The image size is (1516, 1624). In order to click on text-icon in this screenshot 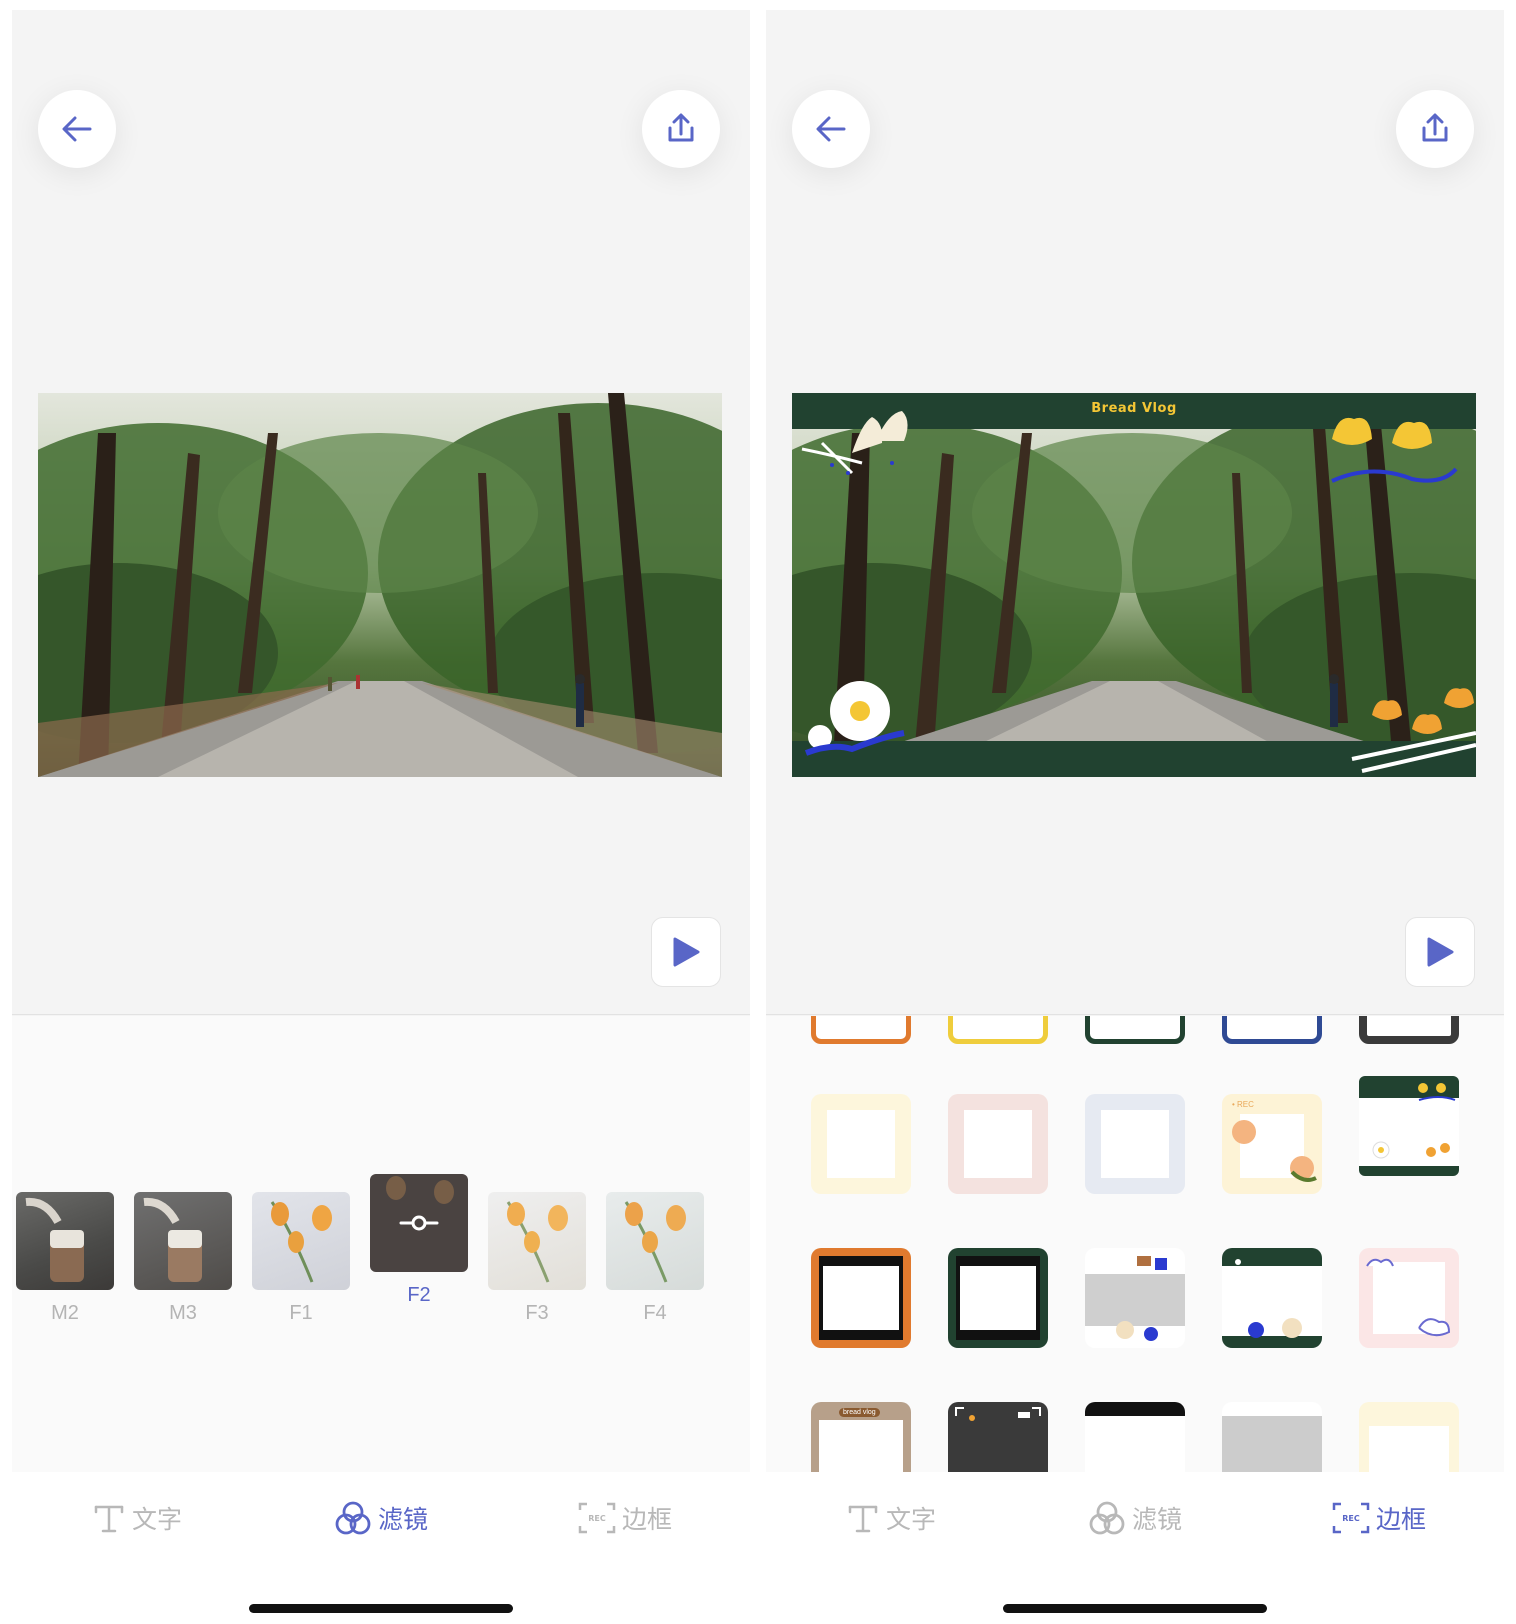, I will do `click(109, 1519)`.